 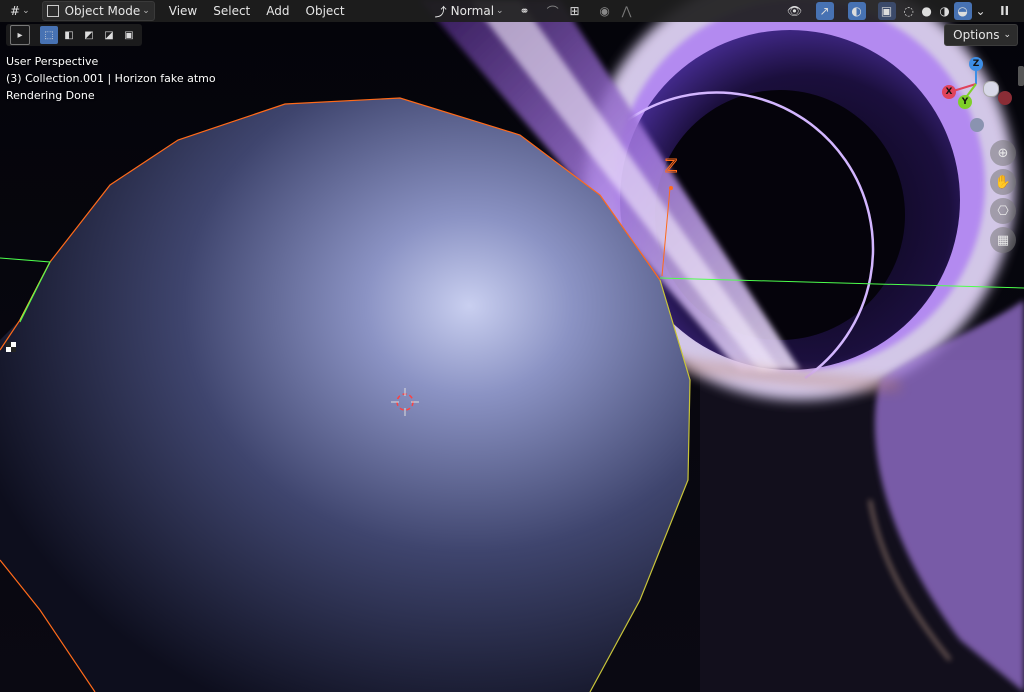 I want to click on gizmo-y-axis: Y, so click(x=965, y=102).